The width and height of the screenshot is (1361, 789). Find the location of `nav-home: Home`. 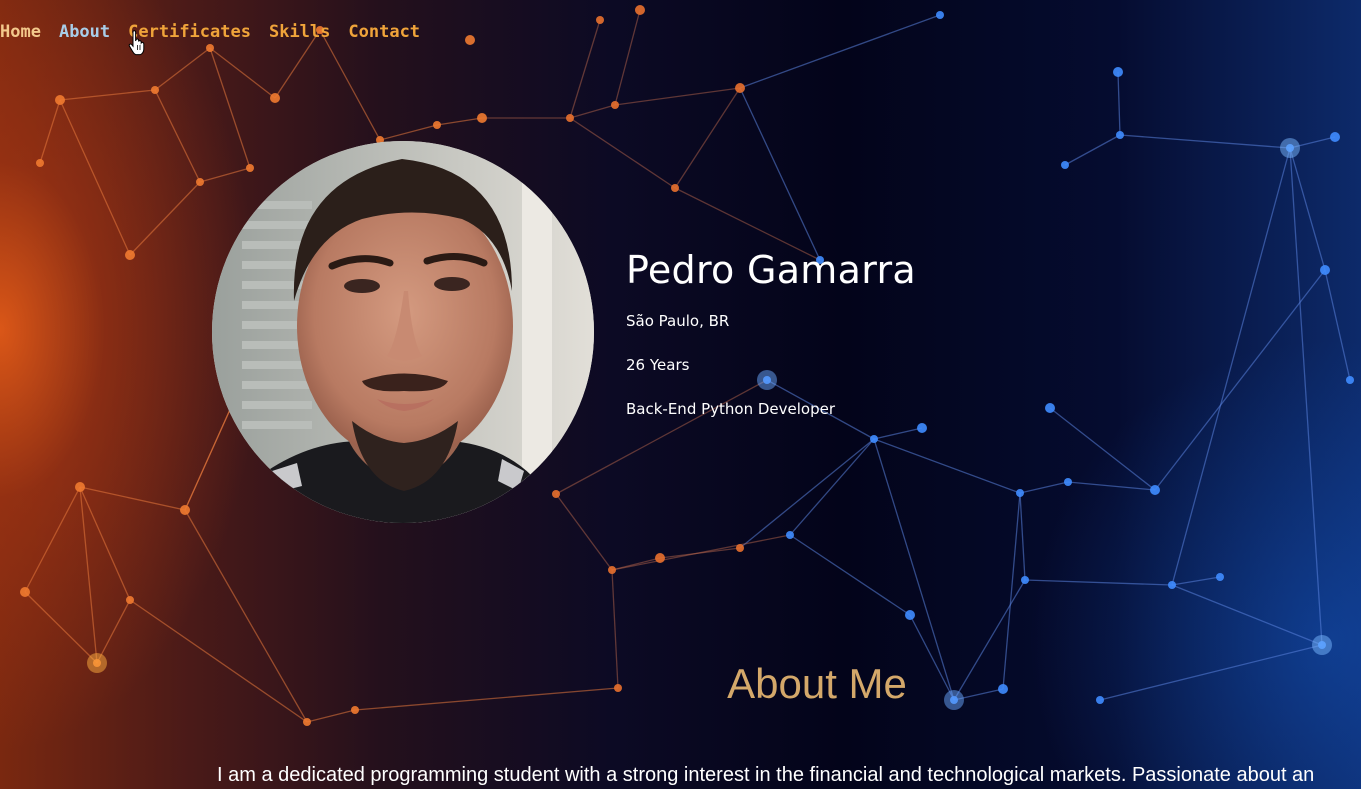

nav-home: Home is located at coordinates (20, 32).